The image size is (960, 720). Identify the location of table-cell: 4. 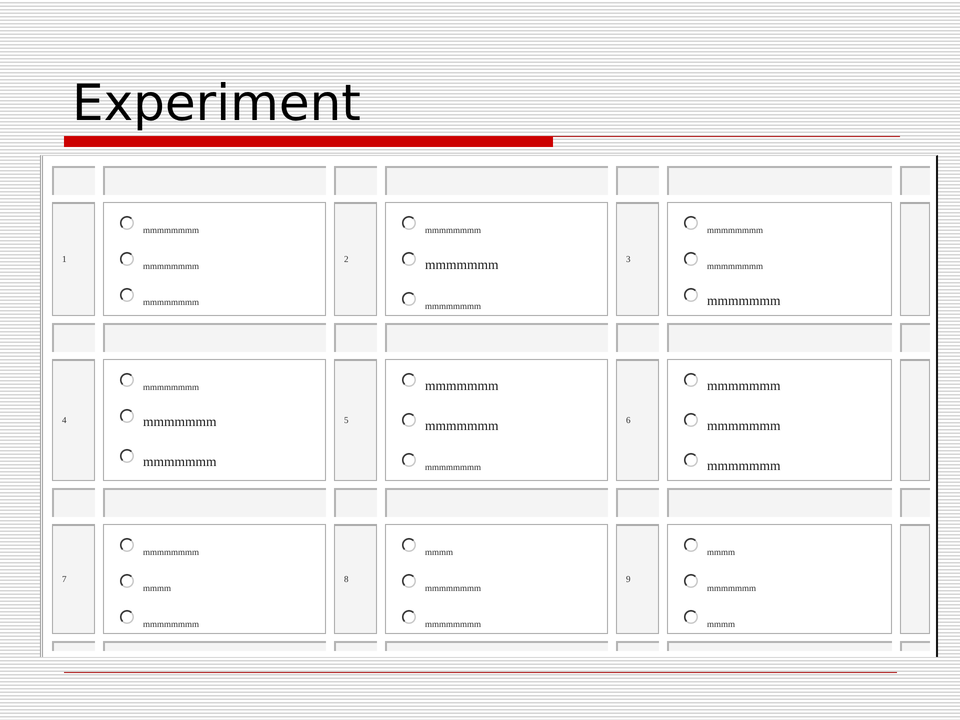
(73, 420).